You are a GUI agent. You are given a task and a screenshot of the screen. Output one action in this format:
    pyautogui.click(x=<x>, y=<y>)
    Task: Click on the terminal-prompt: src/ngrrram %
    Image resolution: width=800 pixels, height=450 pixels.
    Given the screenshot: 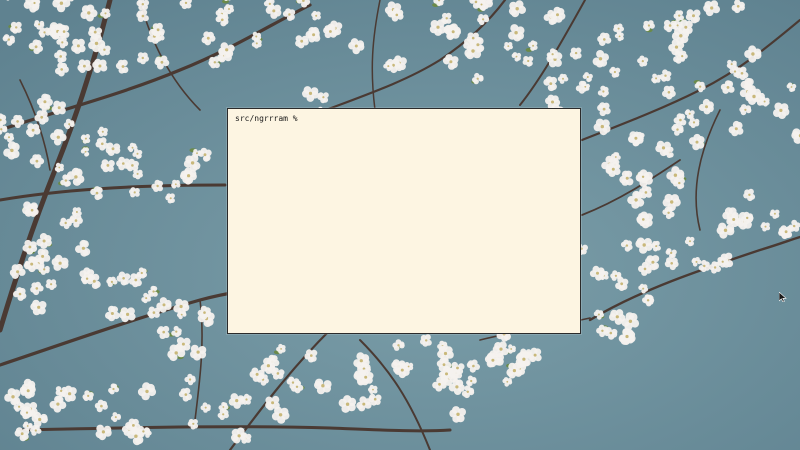 What is the action you would take?
    pyautogui.click(x=266, y=119)
    